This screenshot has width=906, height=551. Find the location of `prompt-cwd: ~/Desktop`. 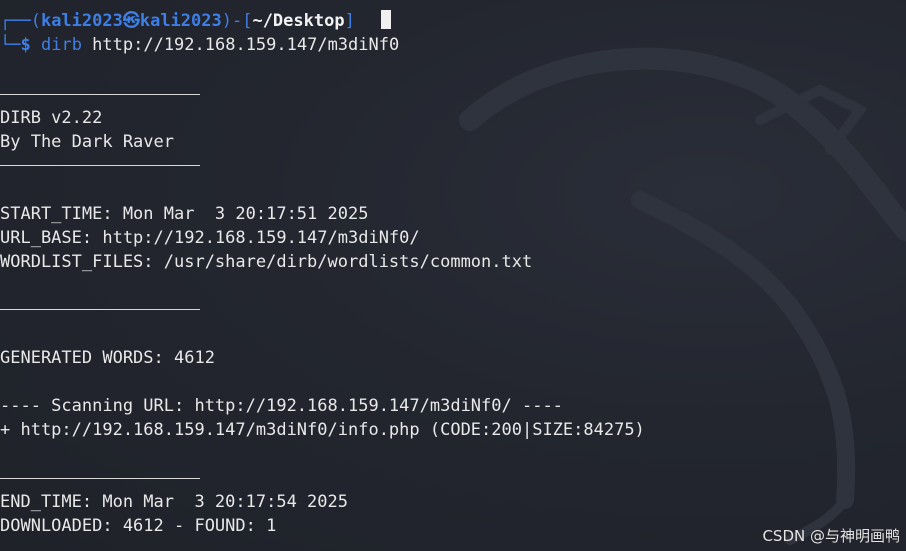

prompt-cwd: ~/Desktop is located at coordinates (298, 21).